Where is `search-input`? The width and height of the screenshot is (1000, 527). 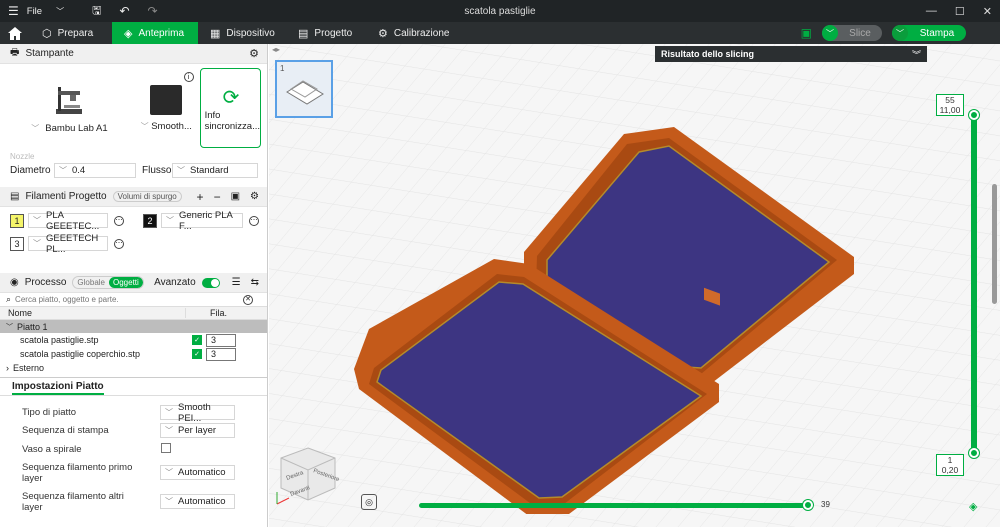
search-input is located at coordinates (125, 299).